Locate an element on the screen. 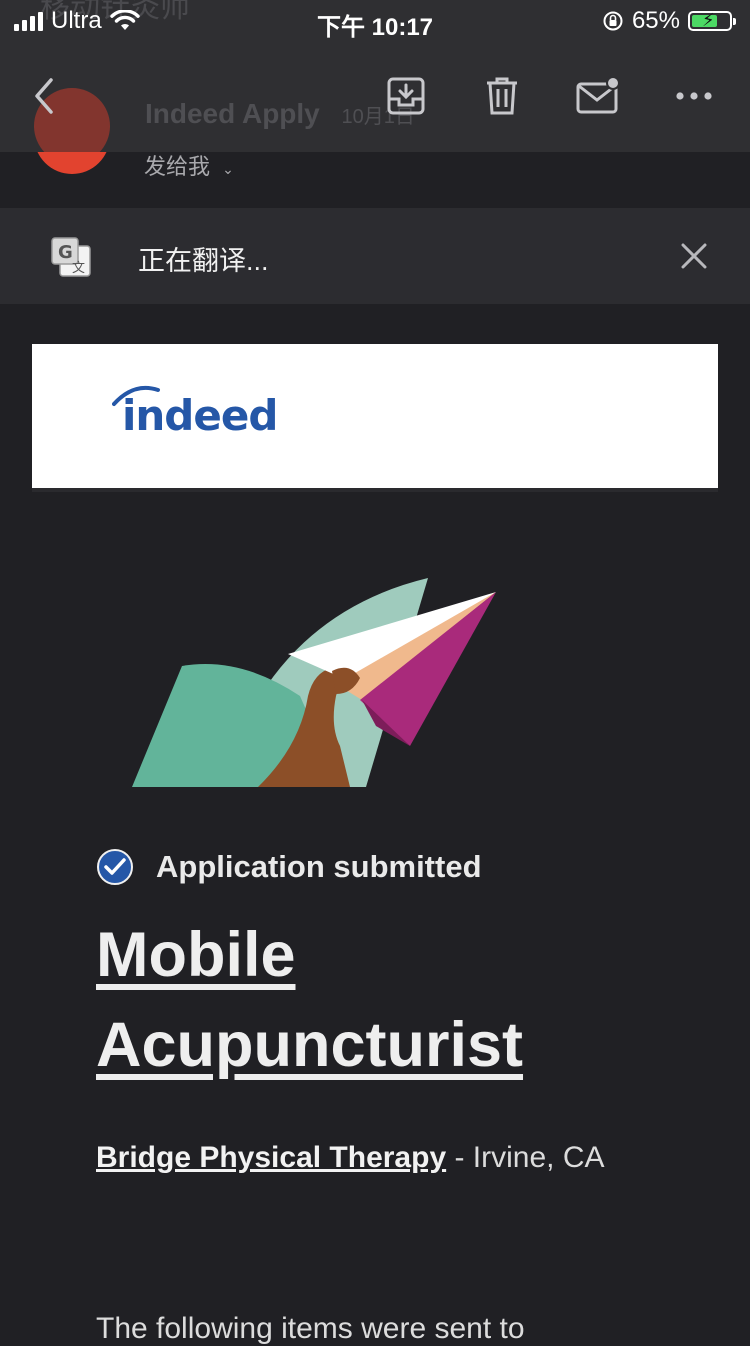 This screenshot has height=1346, width=750. company-location: Bridge Physical Therapy - Irvine, CA is located at coordinates (376, 1157).